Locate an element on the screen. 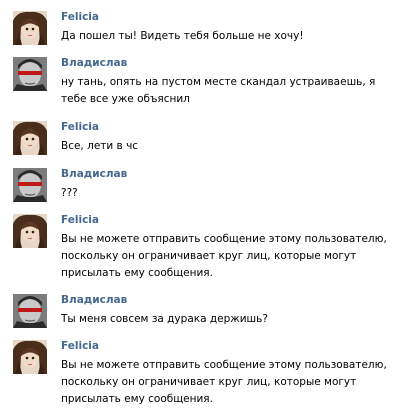 The width and height of the screenshot is (416, 414). message-text: Ты меня совсем за дурака держишь? is located at coordinates (164, 319).